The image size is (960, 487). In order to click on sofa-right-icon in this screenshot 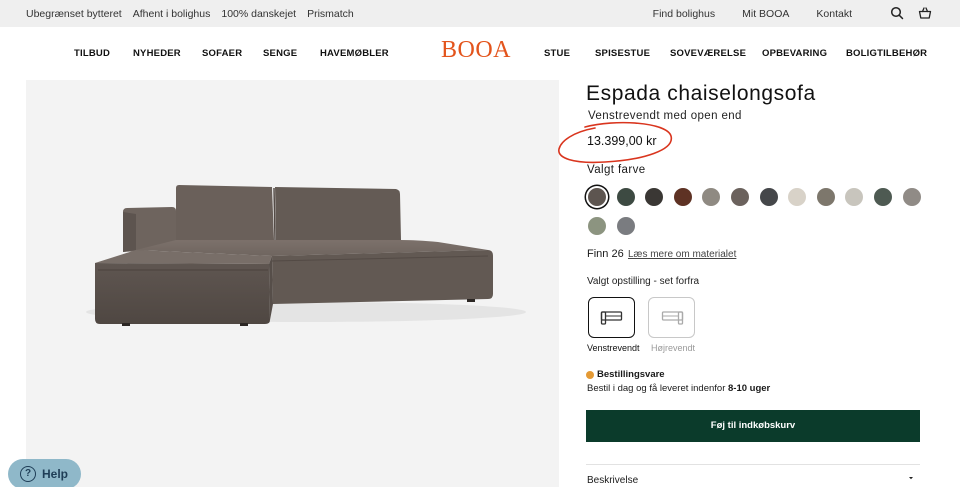, I will do `click(672, 318)`.